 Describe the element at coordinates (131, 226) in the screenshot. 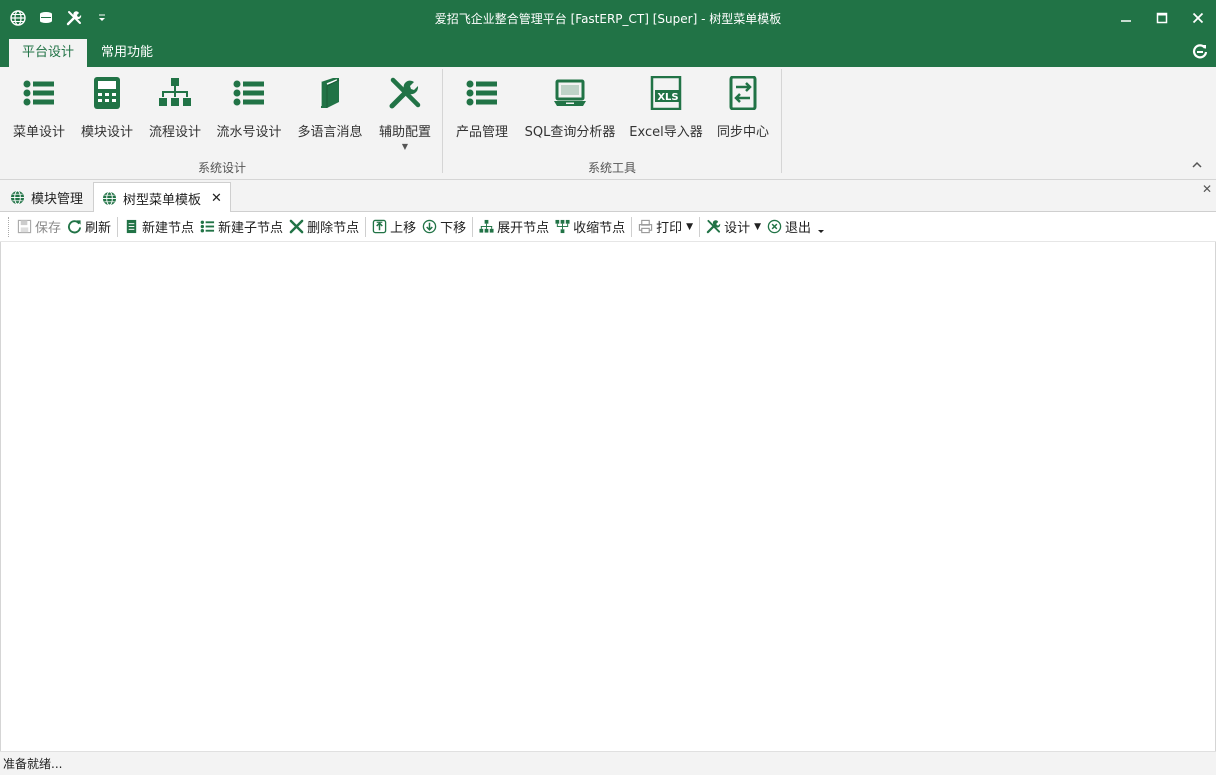

I see `new-document-icon` at that location.